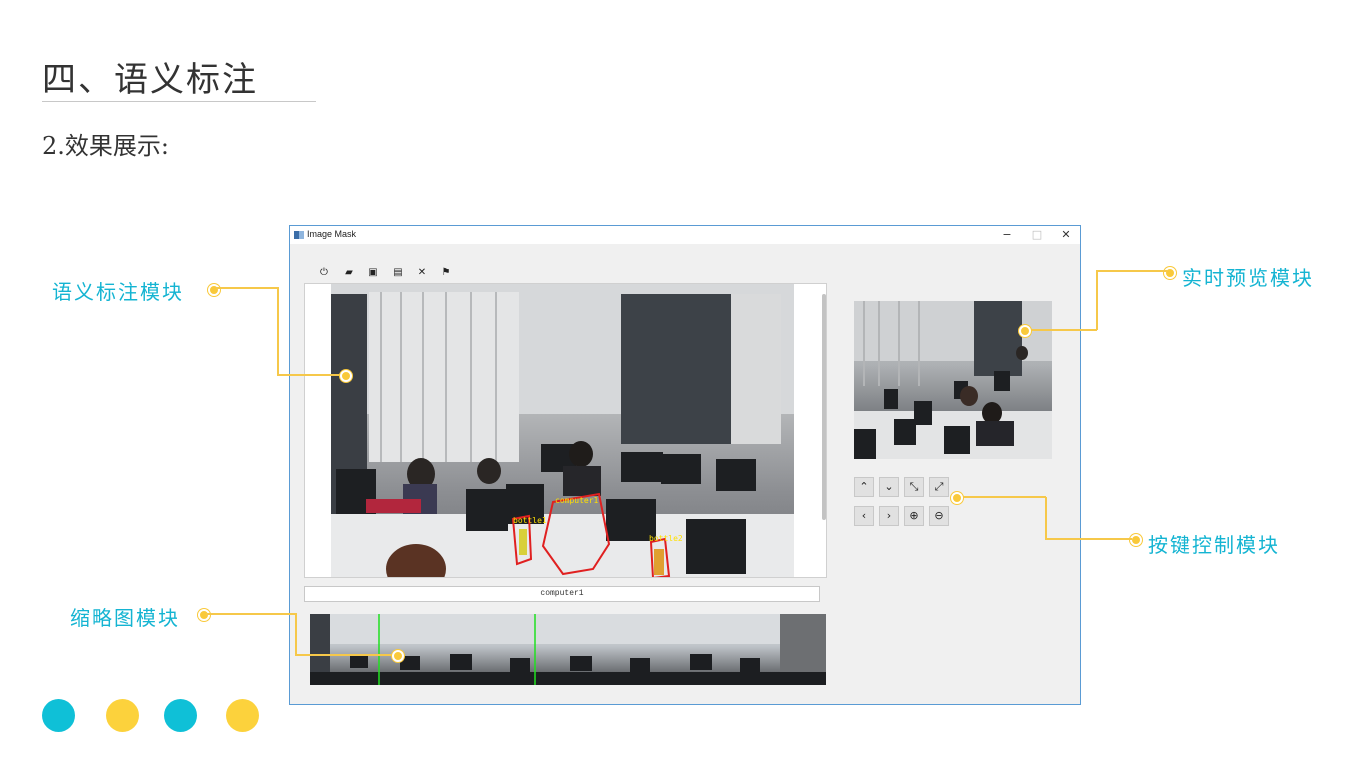 This screenshot has width=1350, height=759. I want to click on classroom-image: computer1 bottle1 bottle2, so click(562, 430).